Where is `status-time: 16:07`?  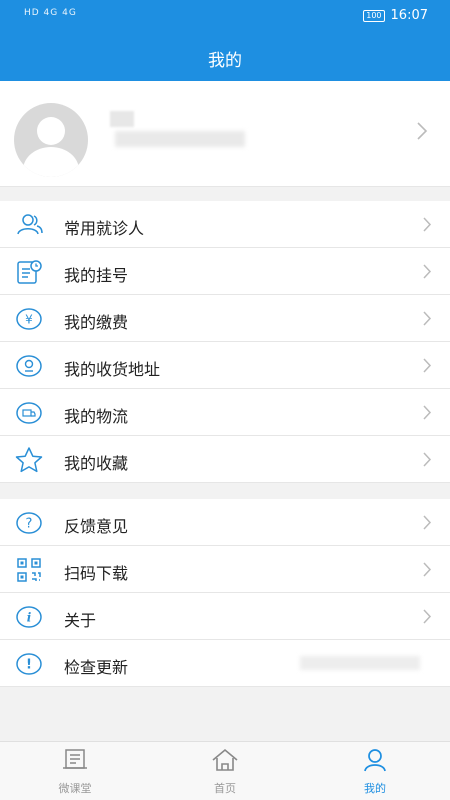 status-time: 16:07 is located at coordinates (409, 15).